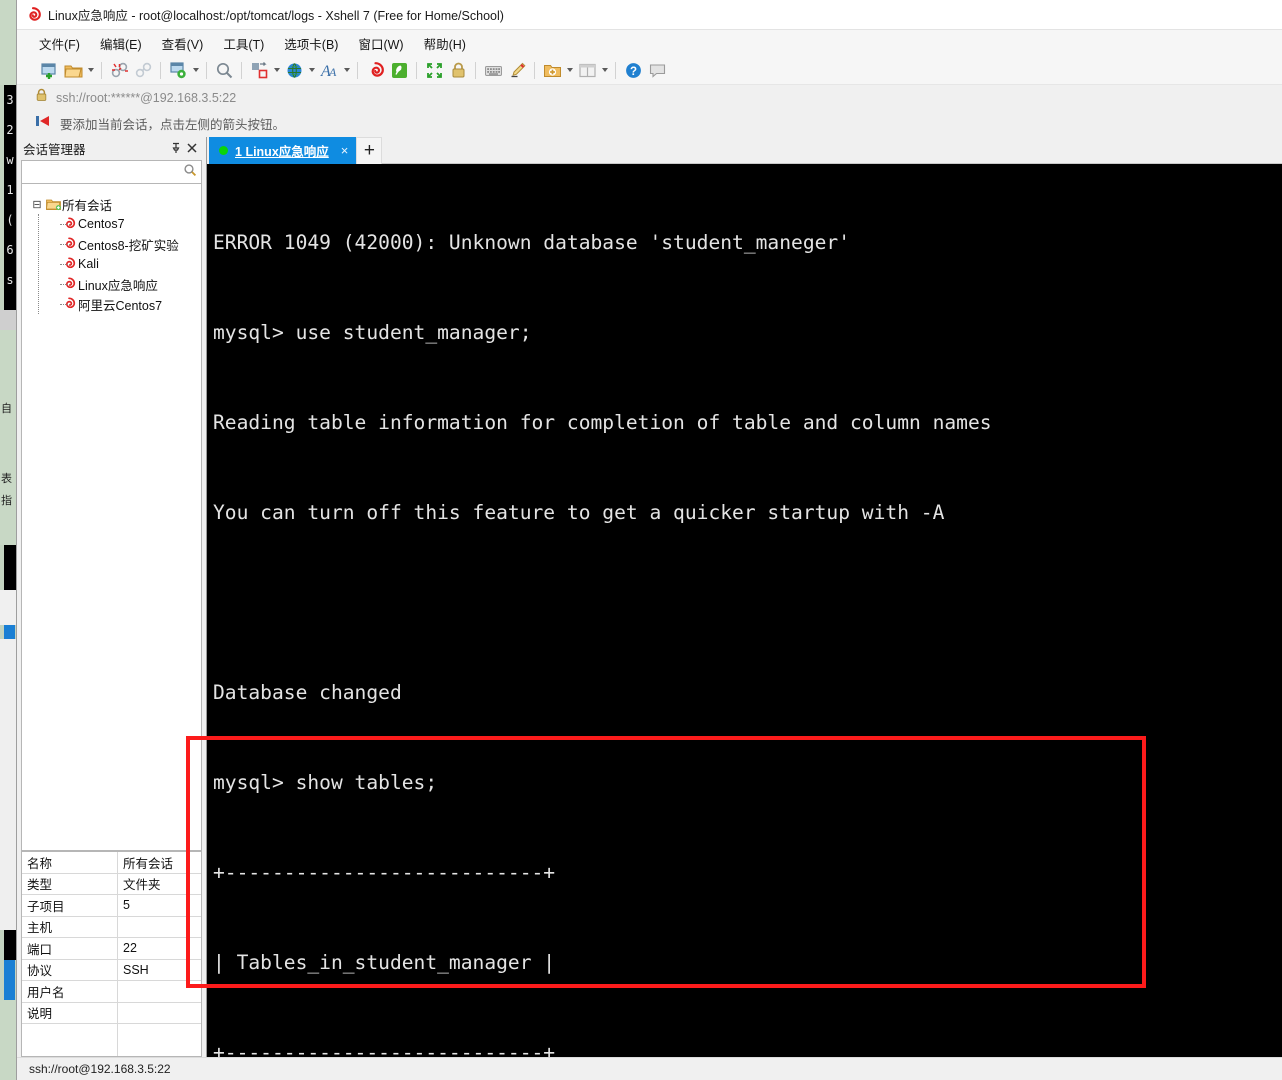 The image size is (1282, 1080). What do you see at coordinates (148, 863) in the screenshot?
I see `property-value: 所有会话` at bounding box center [148, 863].